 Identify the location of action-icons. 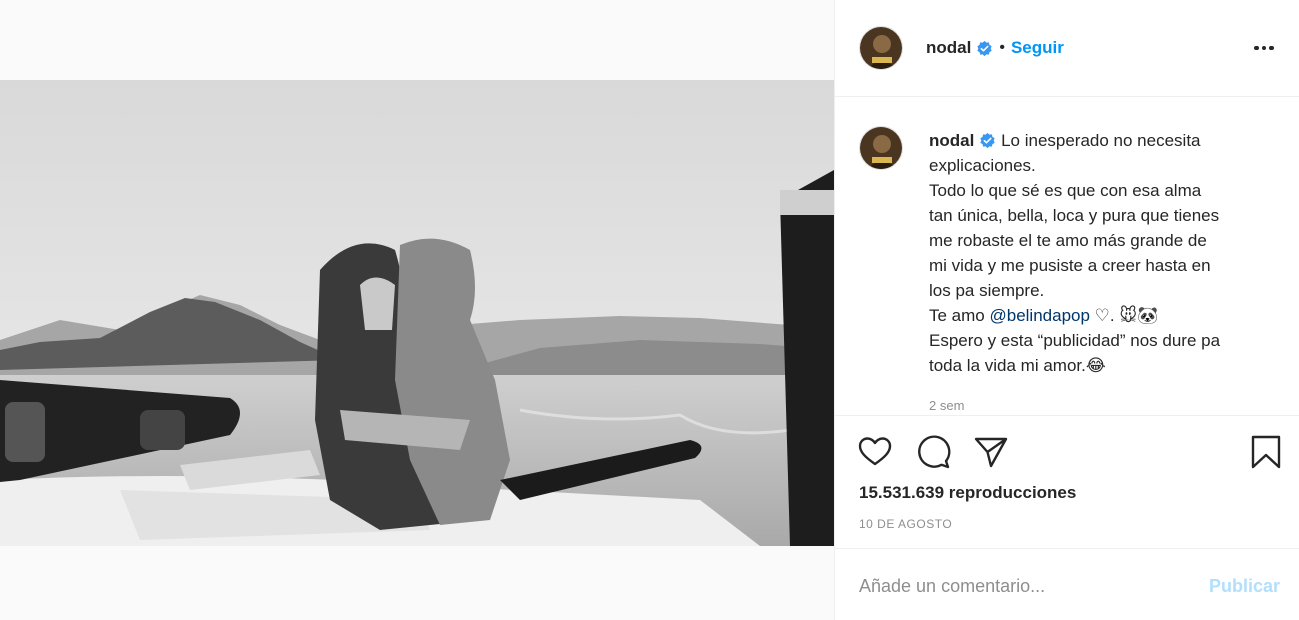
(933, 452).